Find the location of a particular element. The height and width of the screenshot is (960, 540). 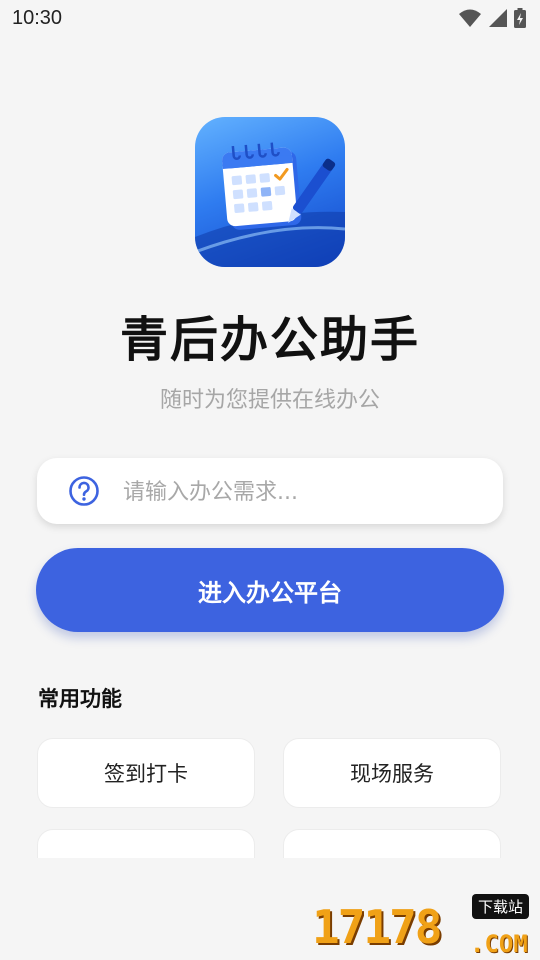

section-title-common-functions: 常用功能 is located at coordinates (80, 699).